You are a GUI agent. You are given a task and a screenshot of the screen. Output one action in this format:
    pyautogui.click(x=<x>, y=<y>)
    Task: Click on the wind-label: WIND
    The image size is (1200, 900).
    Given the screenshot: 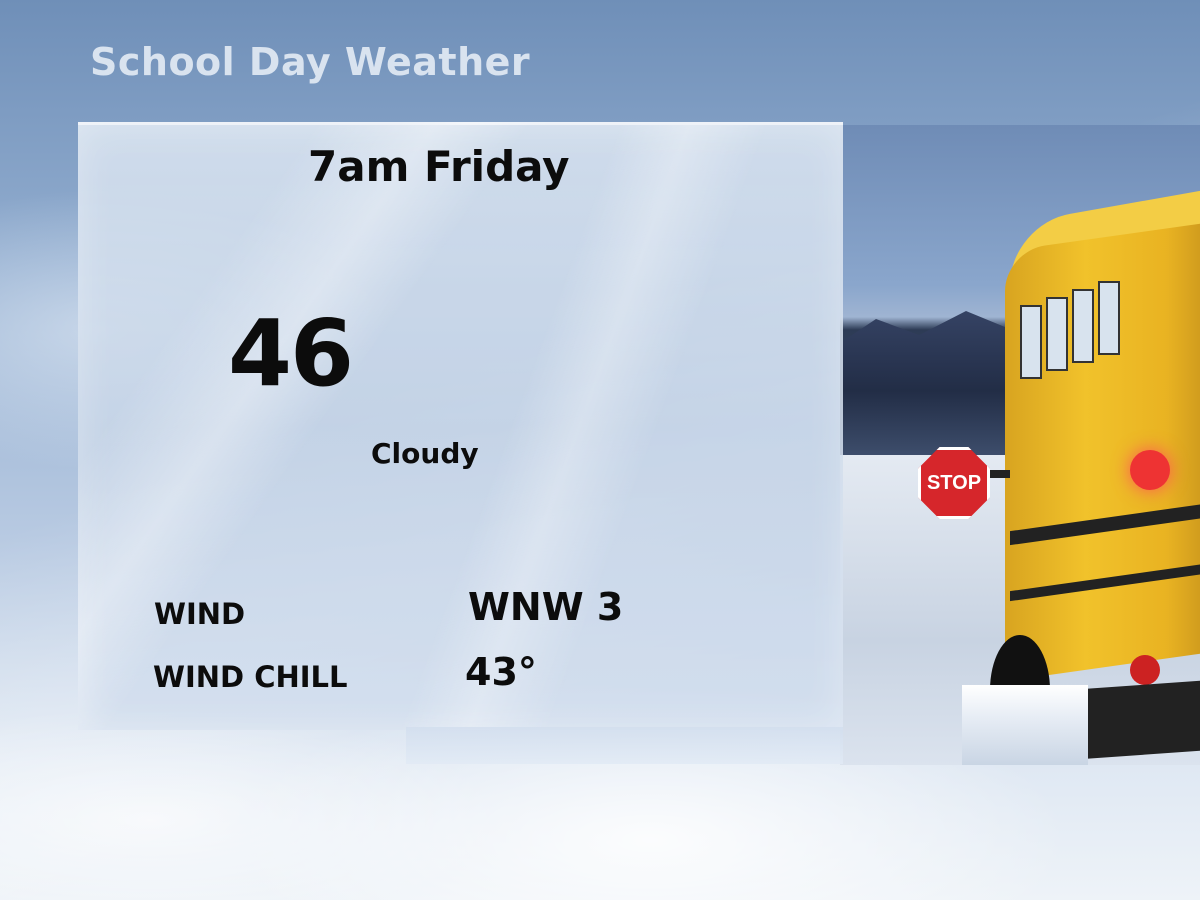 What is the action you would take?
    pyautogui.click(x=200, y=614)
    